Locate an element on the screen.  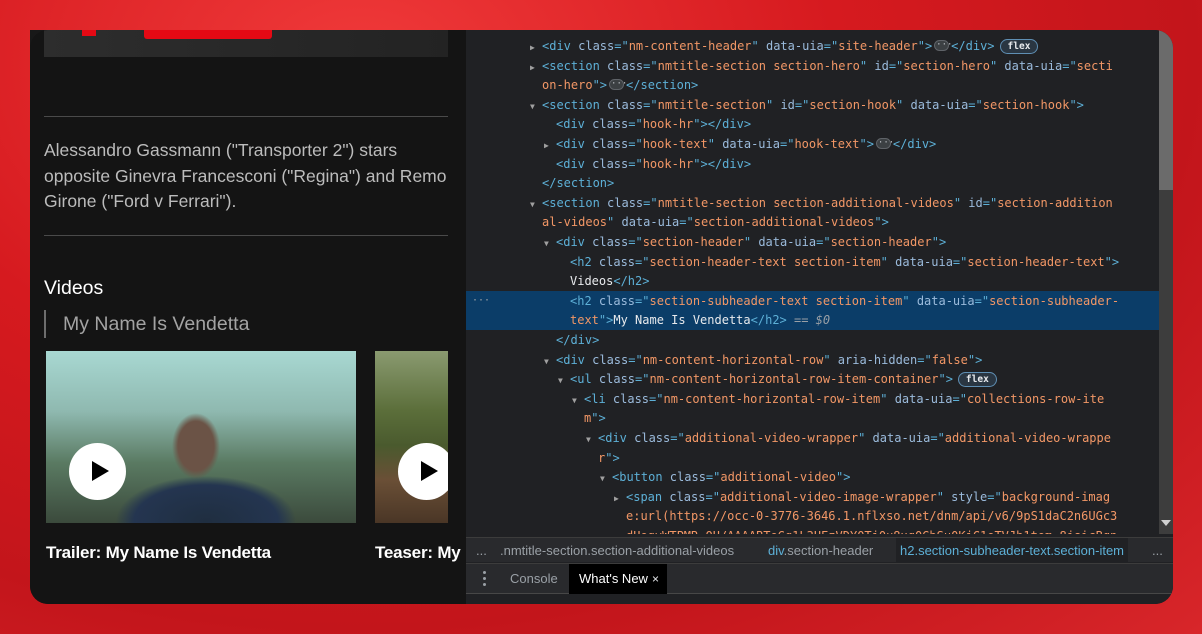
tab-console: Console is located at coordinates (534, 579).